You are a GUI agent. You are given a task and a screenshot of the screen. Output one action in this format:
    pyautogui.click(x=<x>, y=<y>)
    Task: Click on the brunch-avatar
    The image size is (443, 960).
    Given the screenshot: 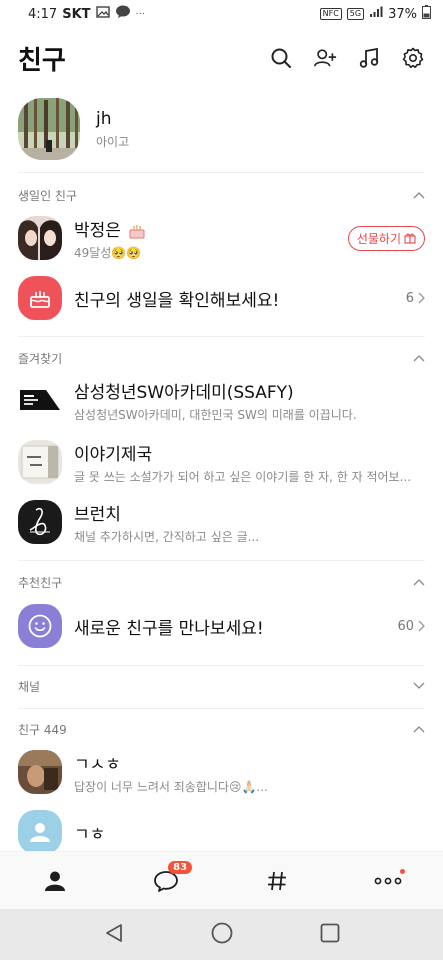 What is the action you would take?
    pyautogui.click(x=40, y=522)
    